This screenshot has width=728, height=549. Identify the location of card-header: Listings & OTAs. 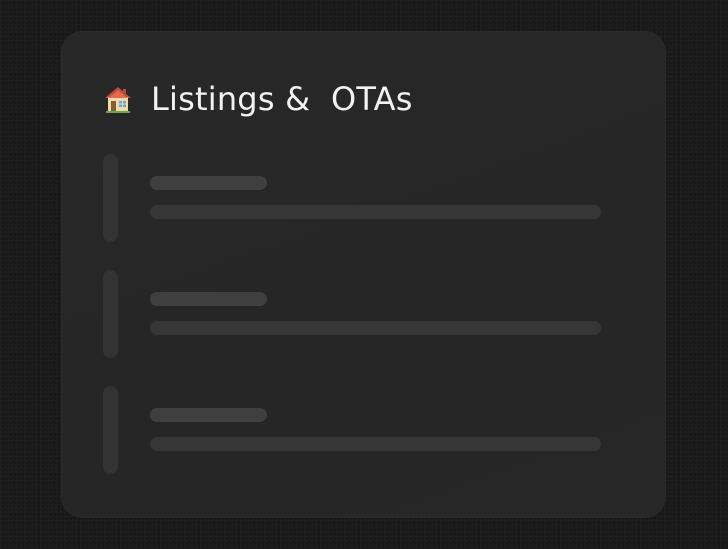
(258, 99).